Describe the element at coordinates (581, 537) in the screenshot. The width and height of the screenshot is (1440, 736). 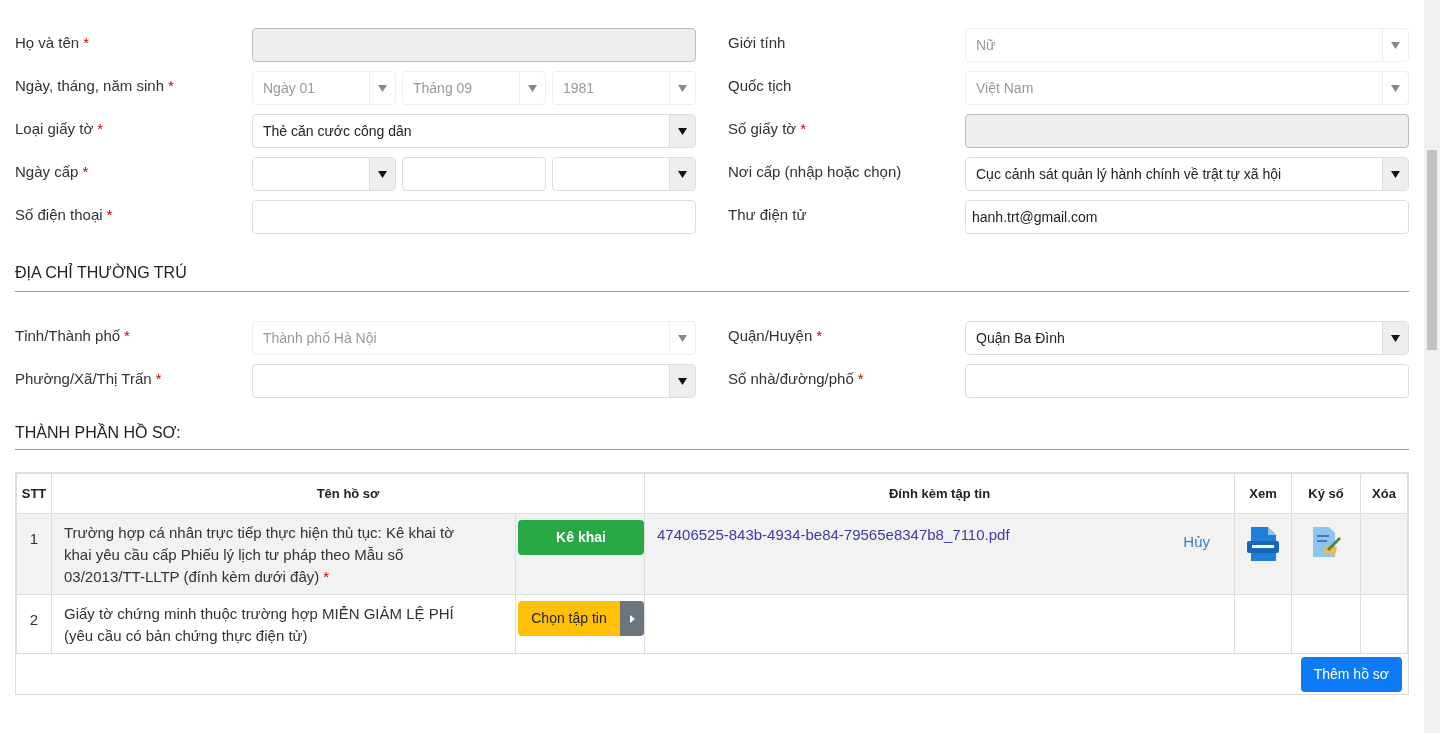
I see `declare-button: Kê khai` at that location.